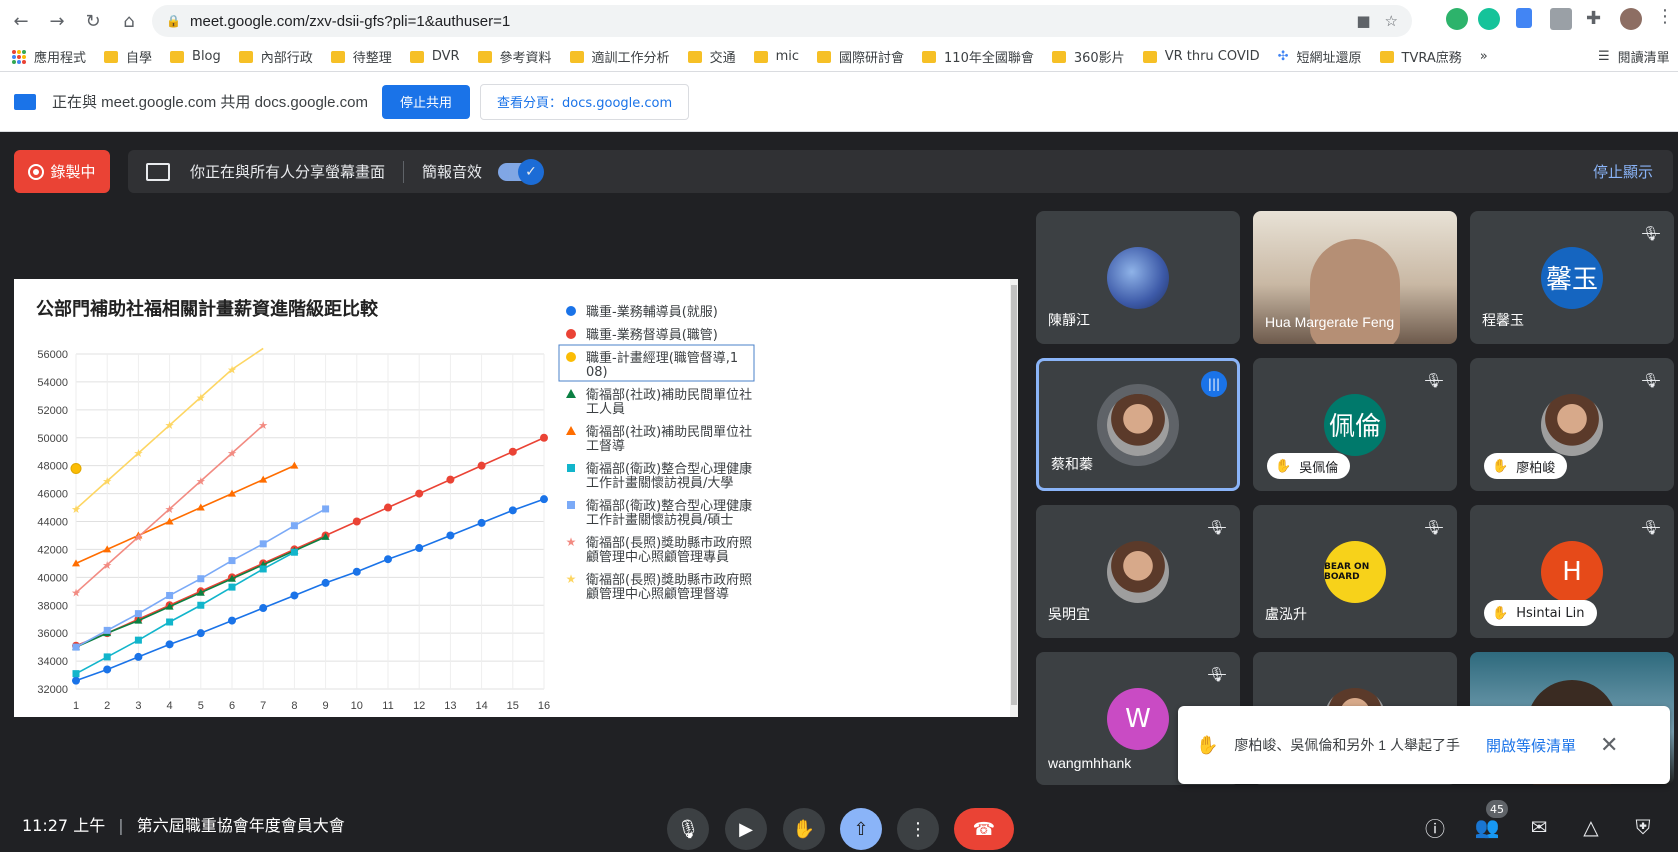  Describe the element at coordinates (984, 829) in the screenshot. I see `leave-call-button: ☎` at that location.